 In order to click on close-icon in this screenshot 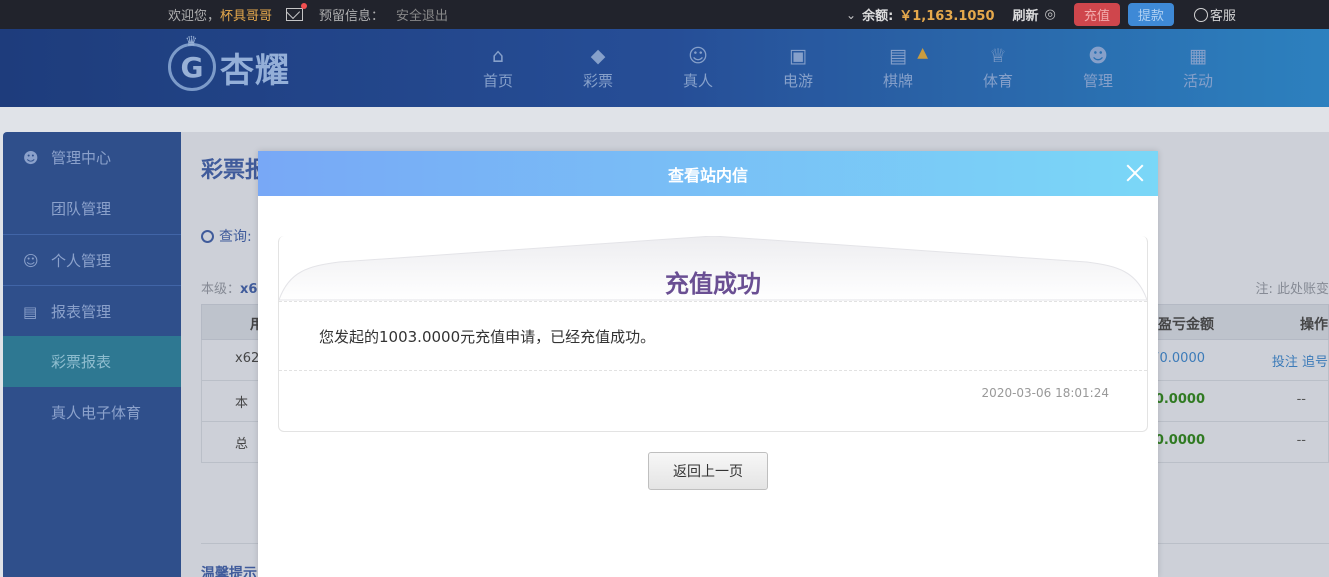, I will do `click(1135, 173)`.